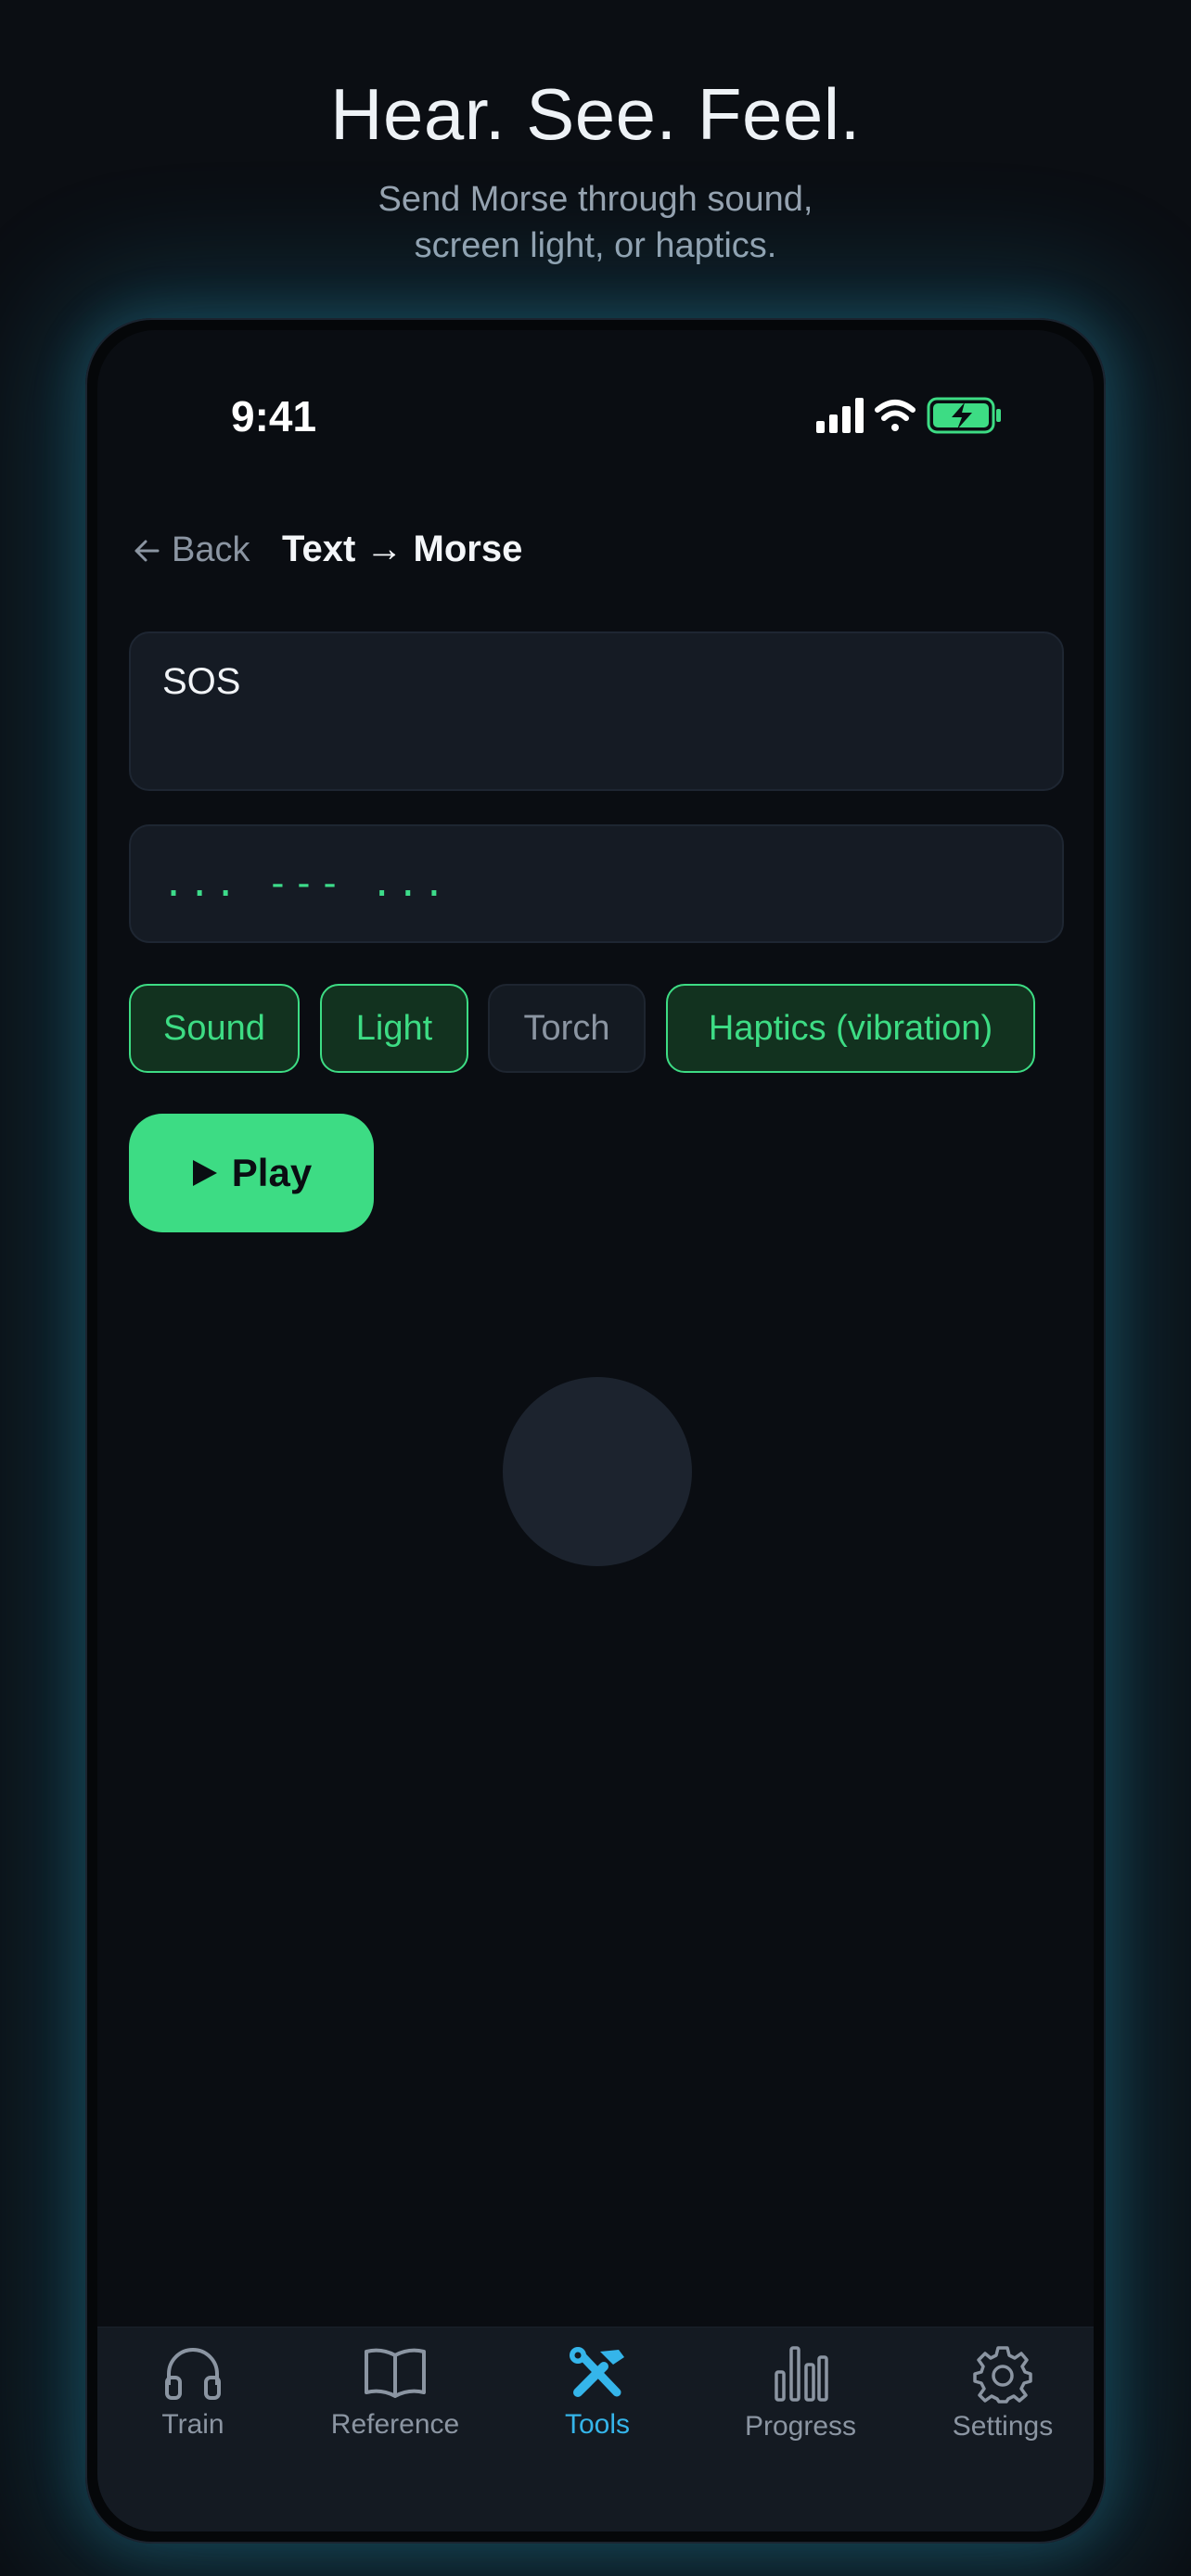 This screenshot has height=2576, width=1191. Describe the element at coordinates (597, 2424) in the screenshot. I see `tab-tools-label: Tools` at that location.